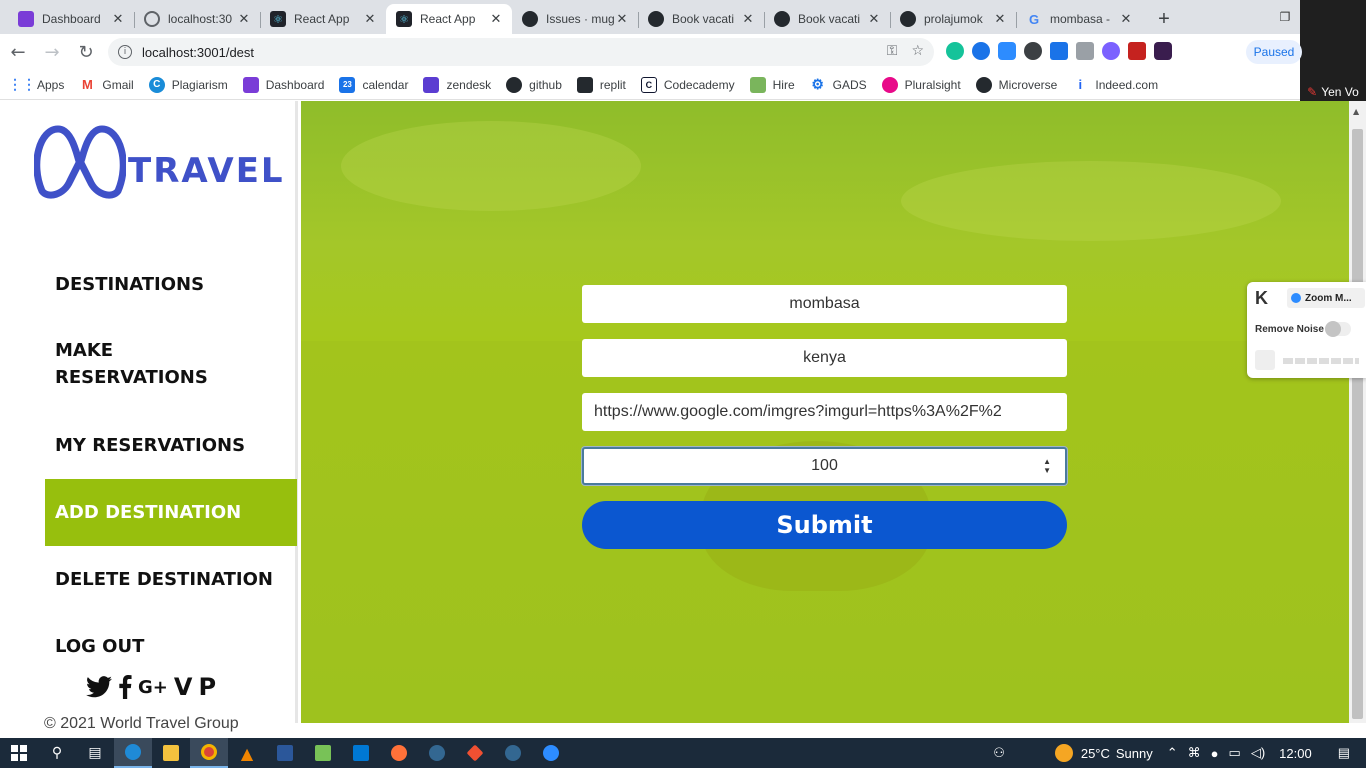 The width and height of the screenshot is (1366, 768). I want to click on info-icon: i, so click(125, 52).